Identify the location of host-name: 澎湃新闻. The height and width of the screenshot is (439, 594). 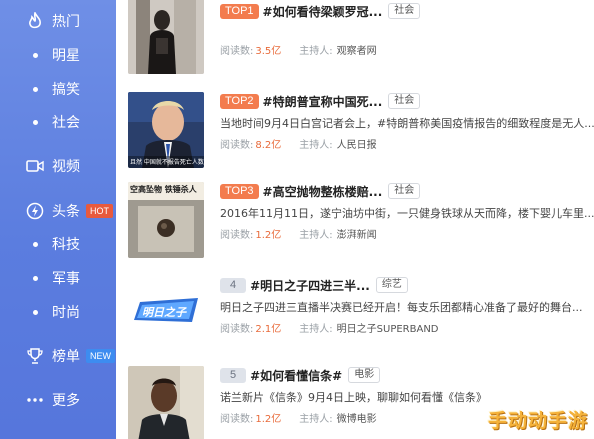
(357, 233).